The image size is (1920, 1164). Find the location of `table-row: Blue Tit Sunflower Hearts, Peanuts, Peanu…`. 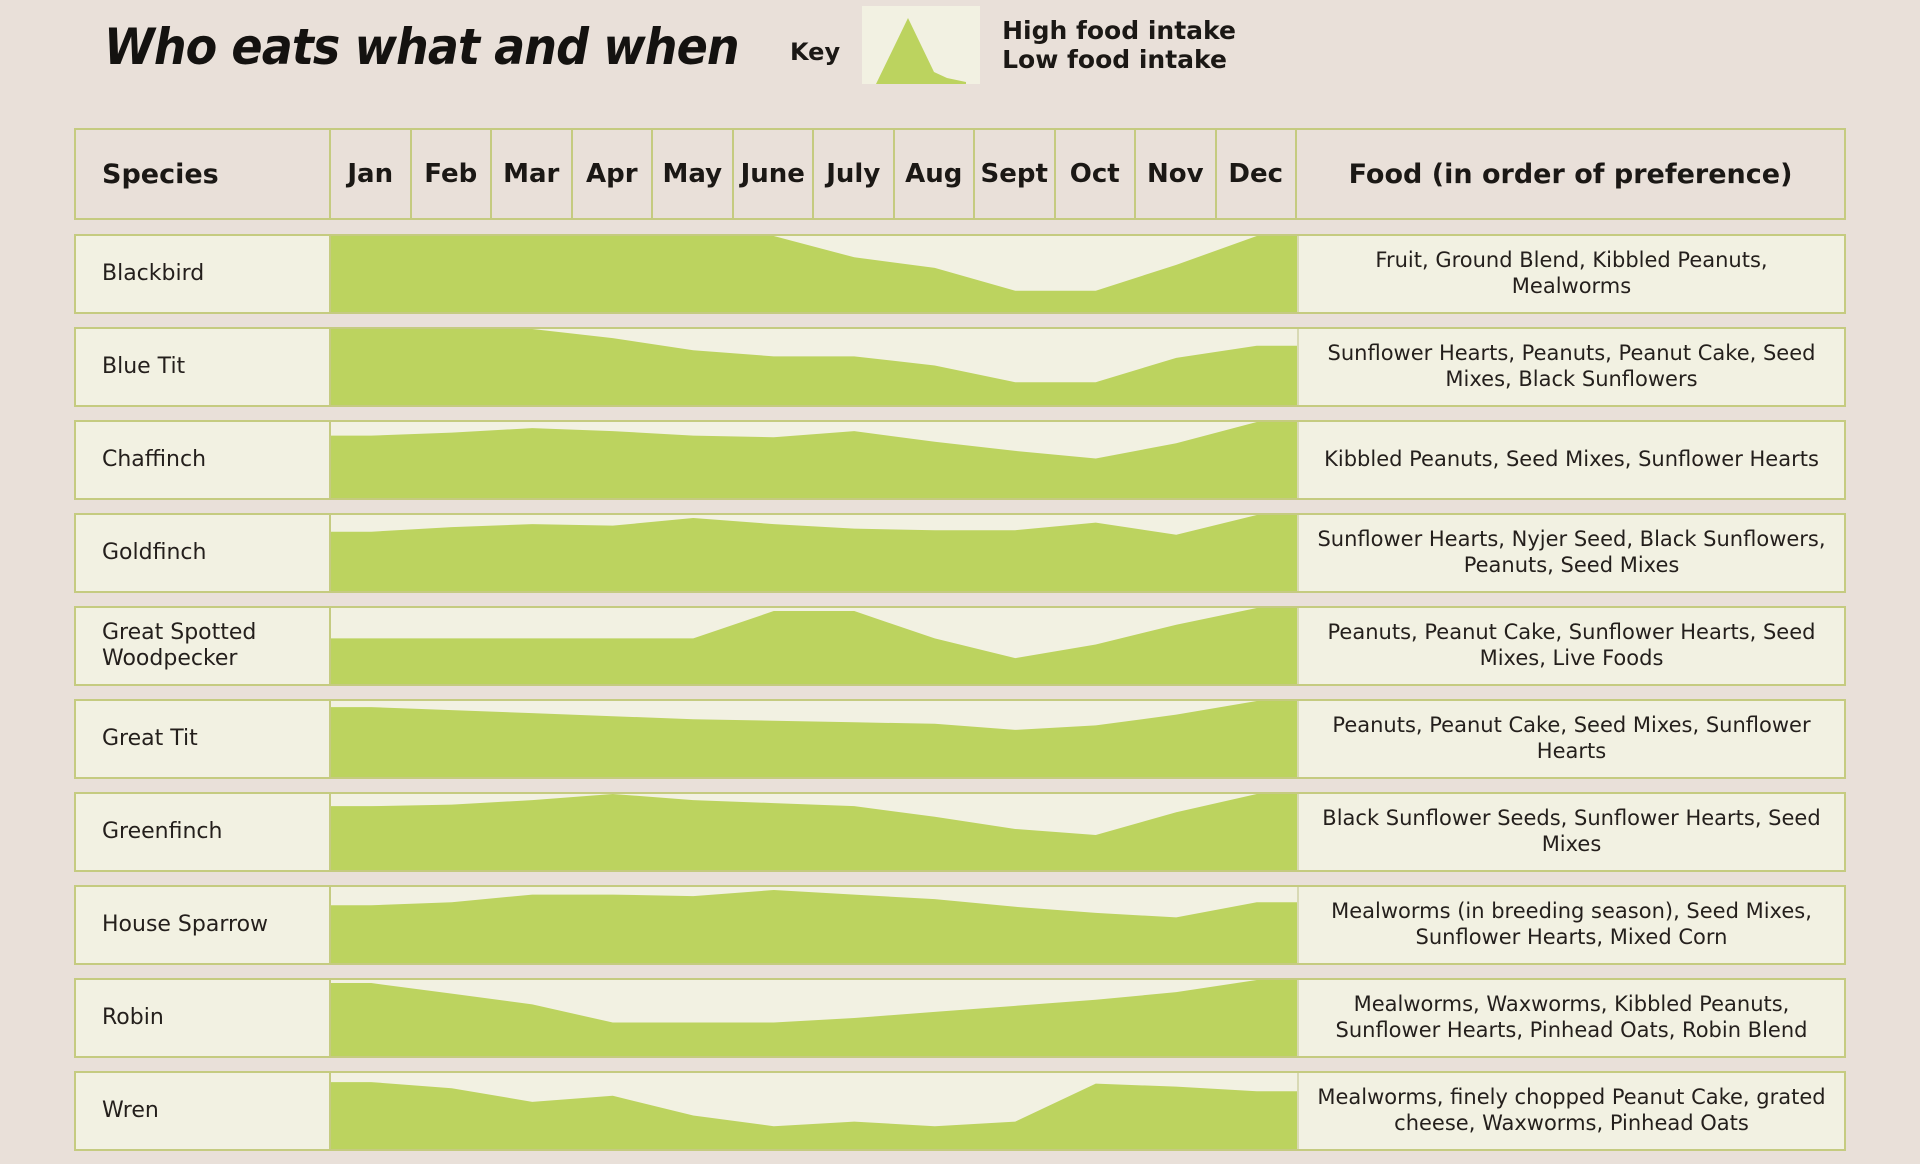

table-row: Blue Tit Sunflower Hearts, Peanuts, Peanu… is located at coordinates (960, 367).